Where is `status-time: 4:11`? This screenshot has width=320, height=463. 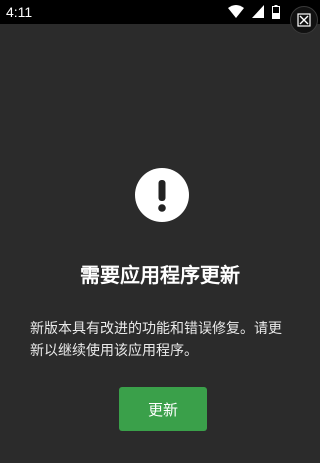
status-time: 4:11 is located at coordinates (19, 12).